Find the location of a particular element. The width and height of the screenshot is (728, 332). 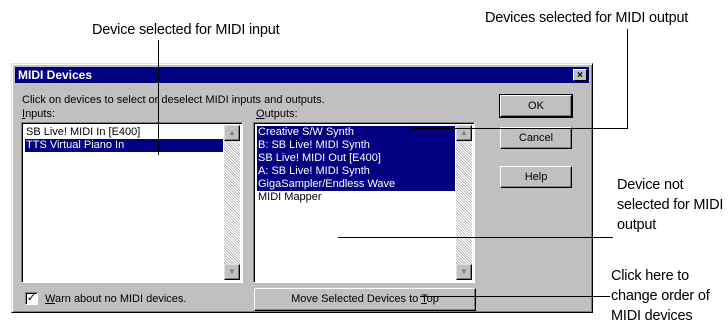

annotation-line: output is located at coordinates (637, 225).